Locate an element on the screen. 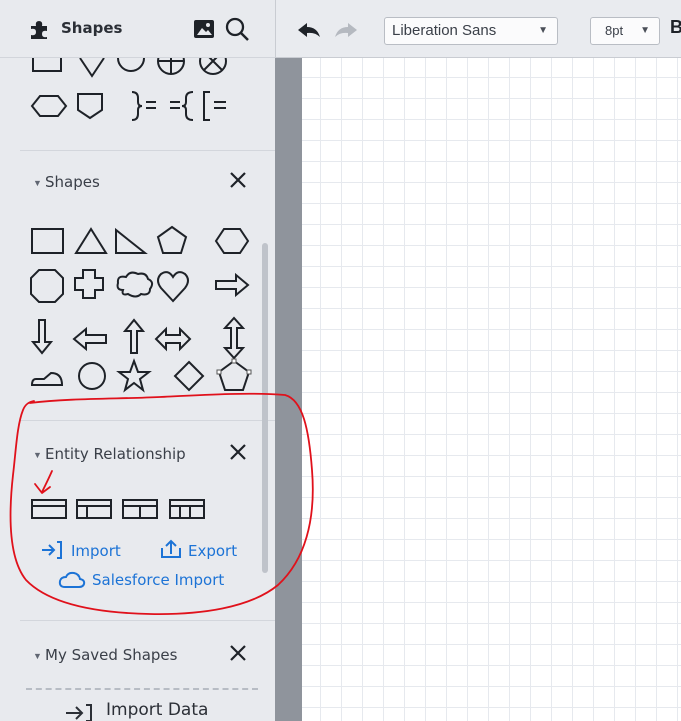 The image size is (681, 721). export-icon is located at coordinates (171, 549).